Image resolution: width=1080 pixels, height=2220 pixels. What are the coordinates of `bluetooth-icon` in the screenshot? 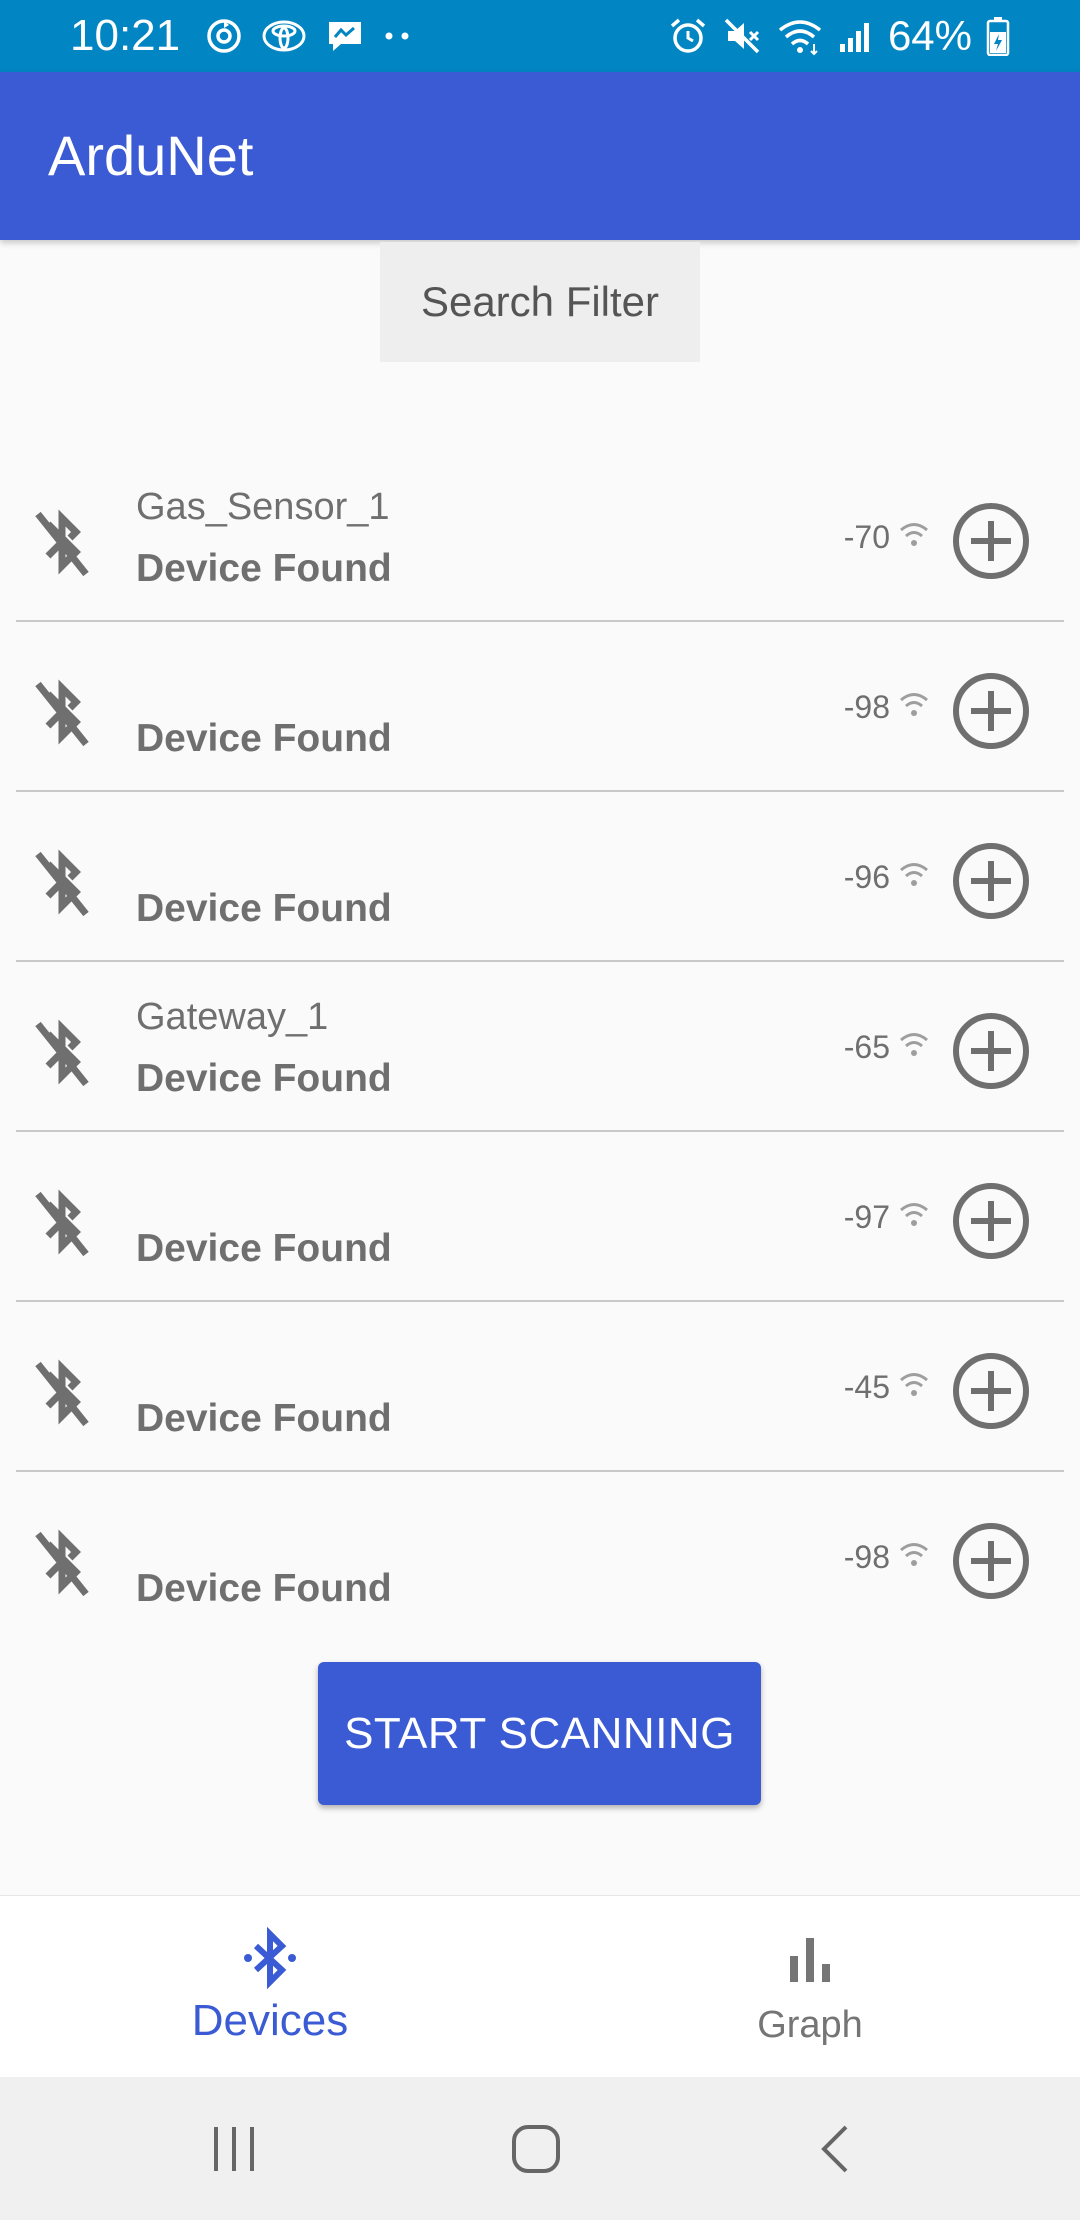 It's located at (270, 1958).